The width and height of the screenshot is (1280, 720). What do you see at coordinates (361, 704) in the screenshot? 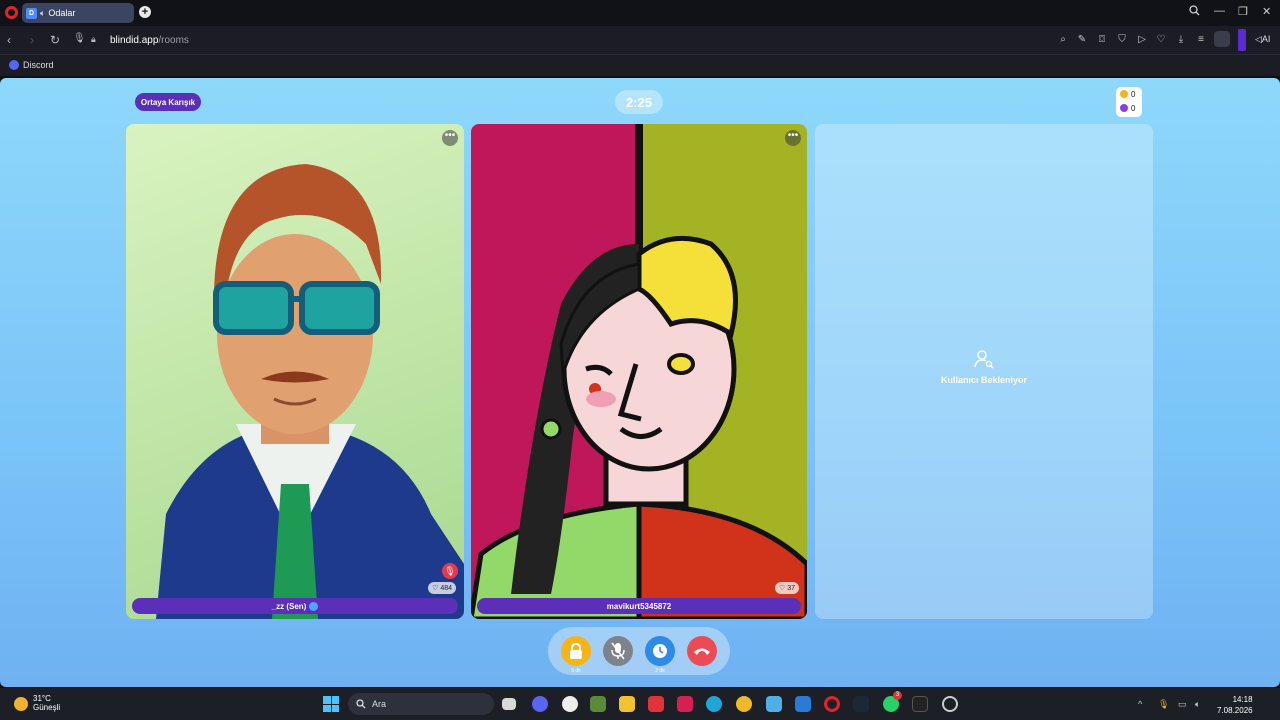
I see `search-icon` at bounding box center [361, 704].